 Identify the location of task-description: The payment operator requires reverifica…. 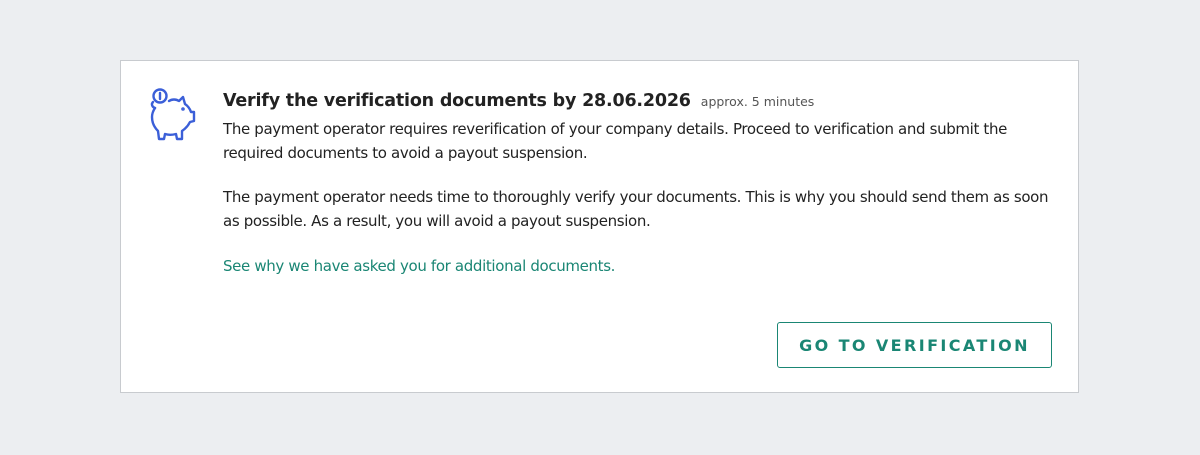
(615, 141).